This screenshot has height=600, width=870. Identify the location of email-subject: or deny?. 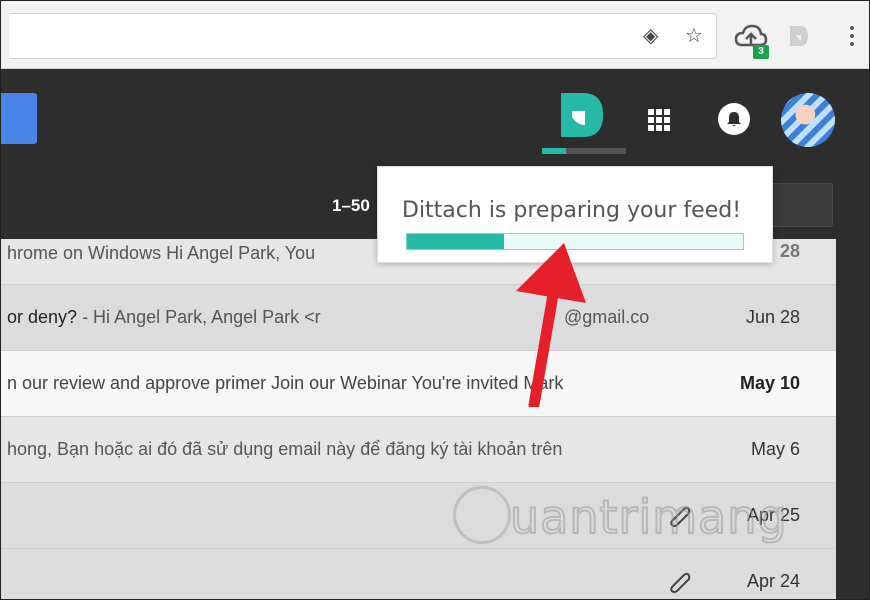
(42, 317).